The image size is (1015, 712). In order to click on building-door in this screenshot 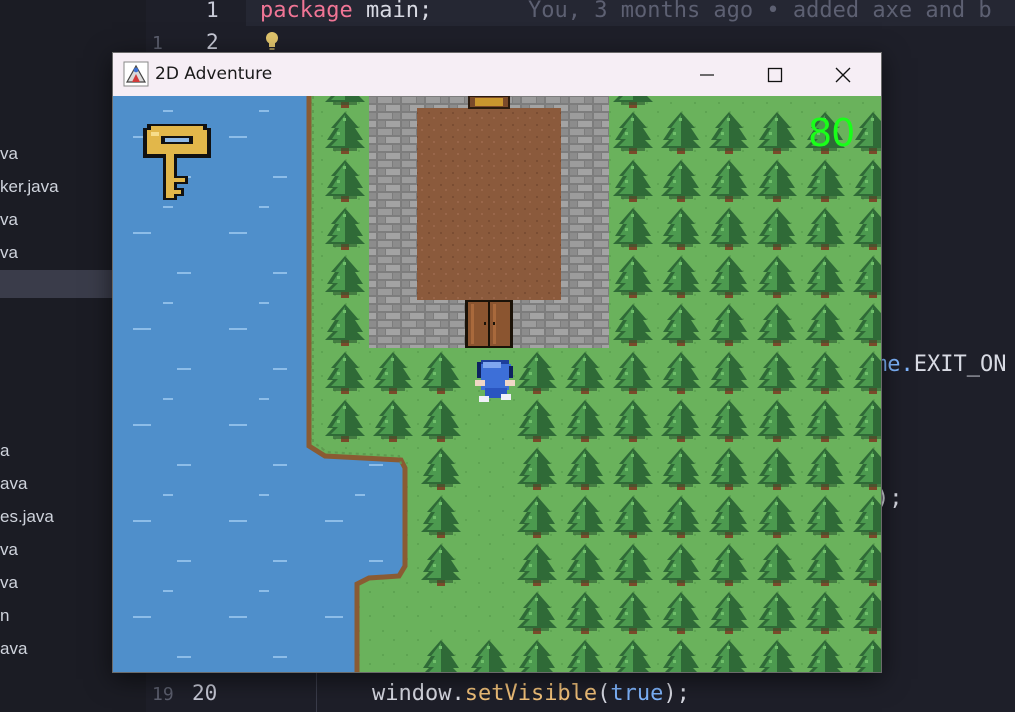, I will do `click(489, 324)`.